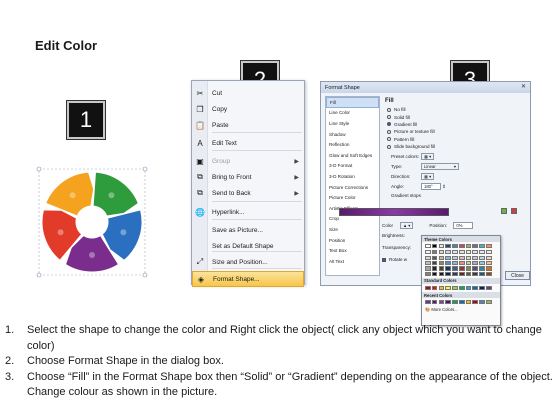  Describe the element at coordinates (389, 139) in the screenshot. I see `radio-button` at that location.